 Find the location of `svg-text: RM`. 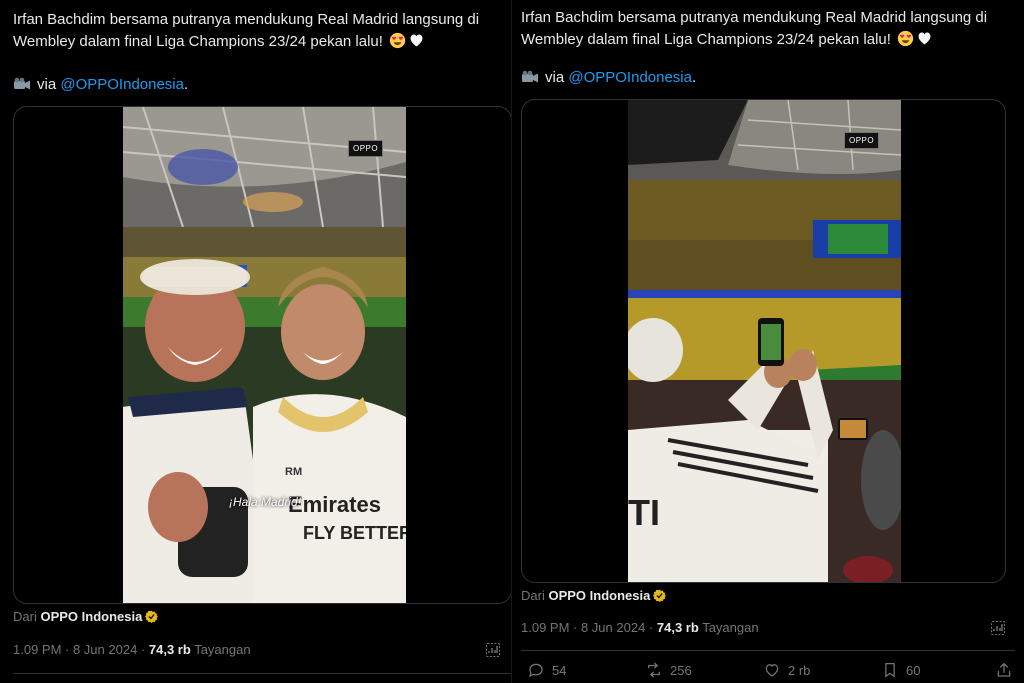

svg-text: RM is located at coordinates (293, 472).